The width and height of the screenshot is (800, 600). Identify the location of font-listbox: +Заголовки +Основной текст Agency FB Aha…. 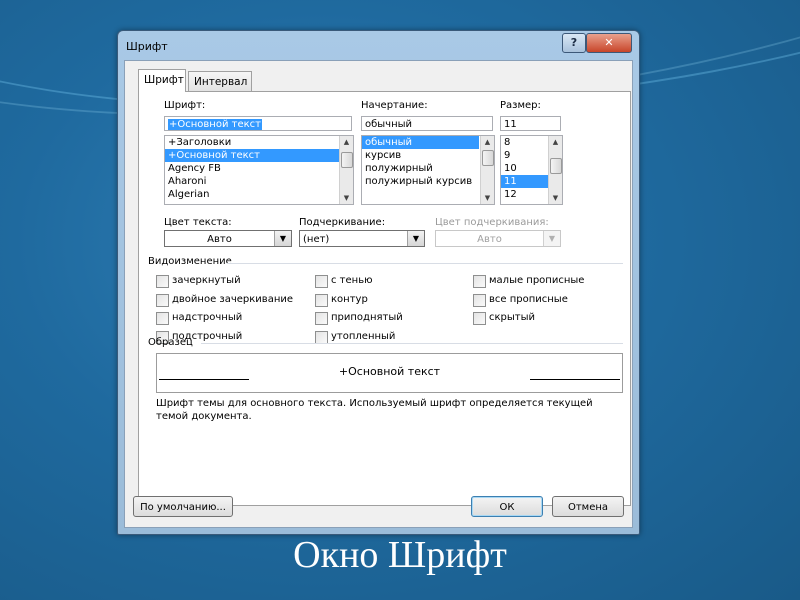
(259, 170).